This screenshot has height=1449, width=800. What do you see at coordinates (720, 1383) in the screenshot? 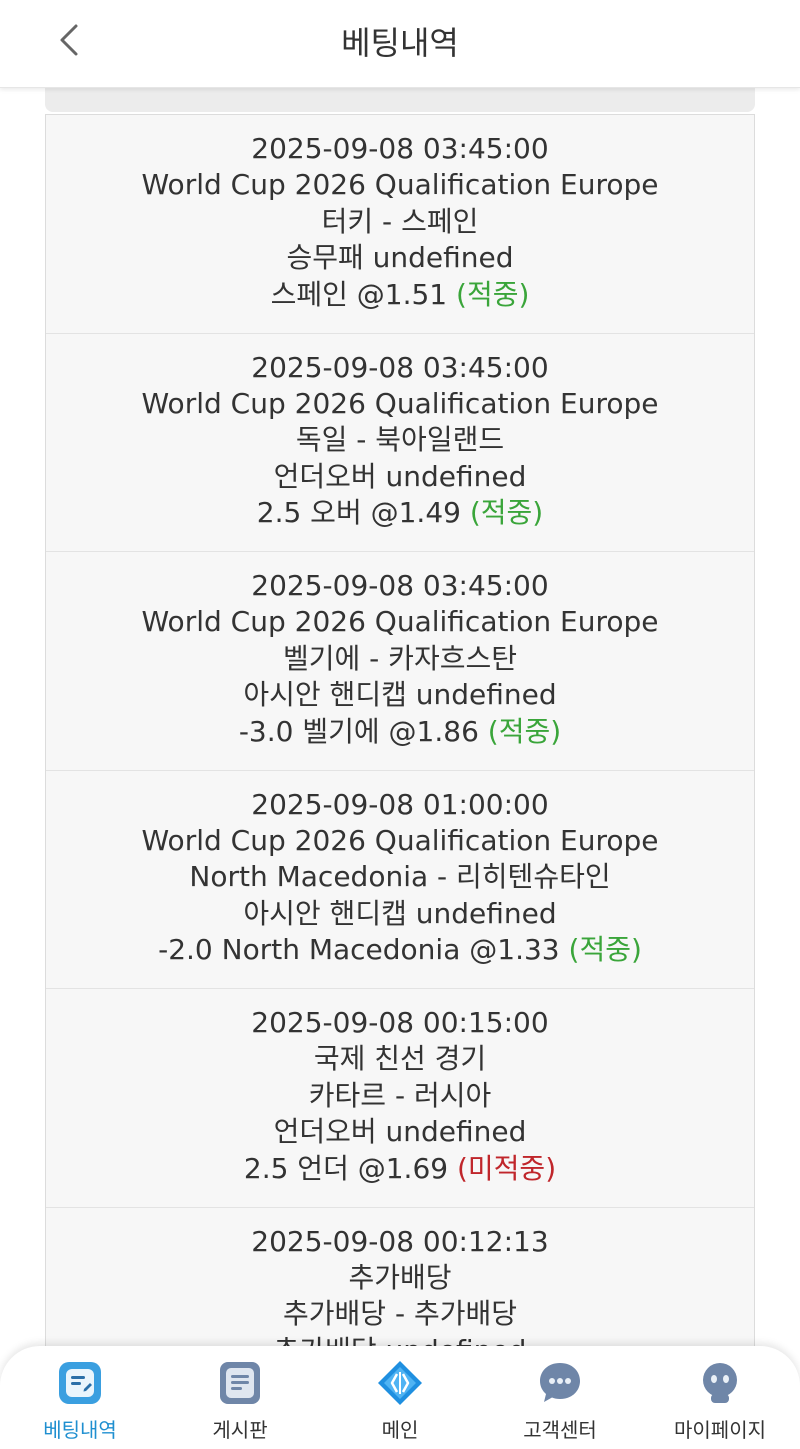
I see `user-icon` at bounding box center [720, 1383].